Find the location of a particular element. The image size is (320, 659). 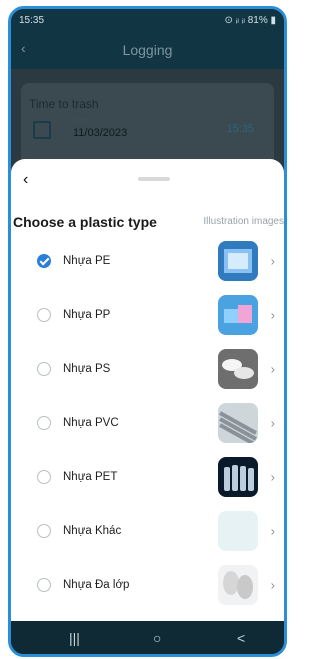

option-pe: Nhựa PE › is located at coordinates (147, 261).